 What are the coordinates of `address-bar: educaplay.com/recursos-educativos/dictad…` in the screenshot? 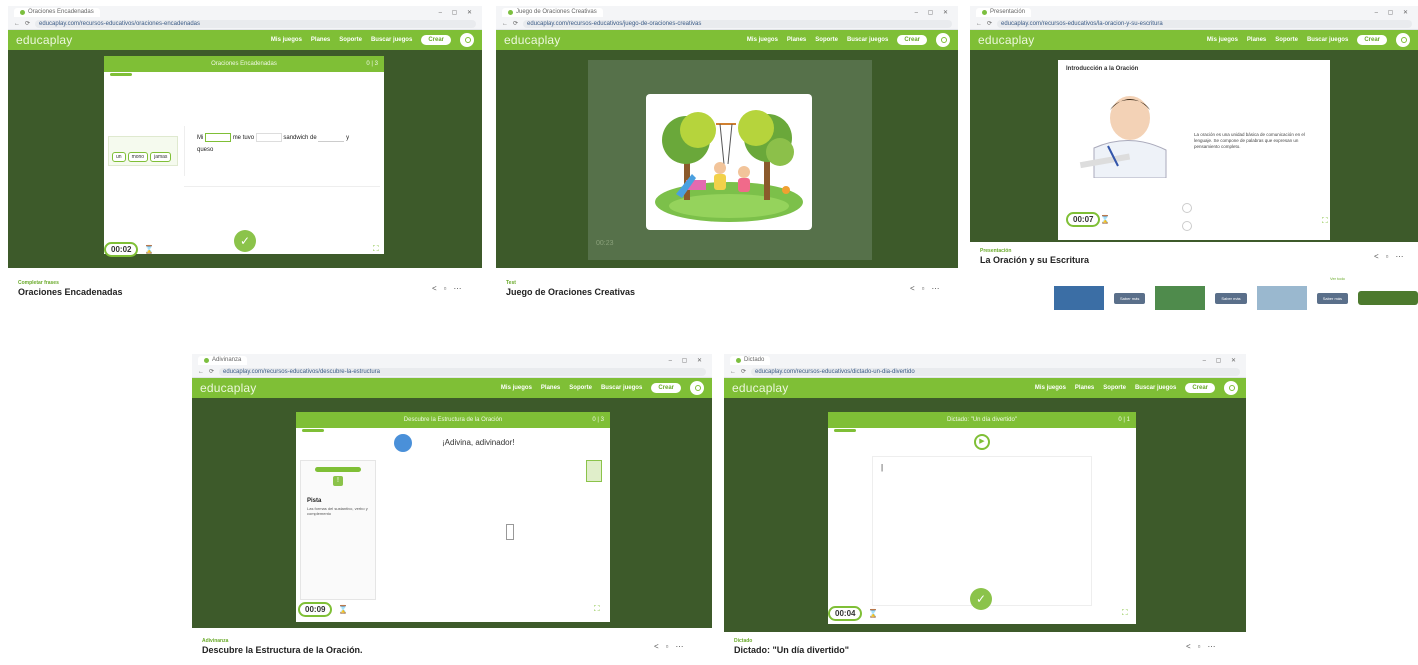 It's located at (995, 371).